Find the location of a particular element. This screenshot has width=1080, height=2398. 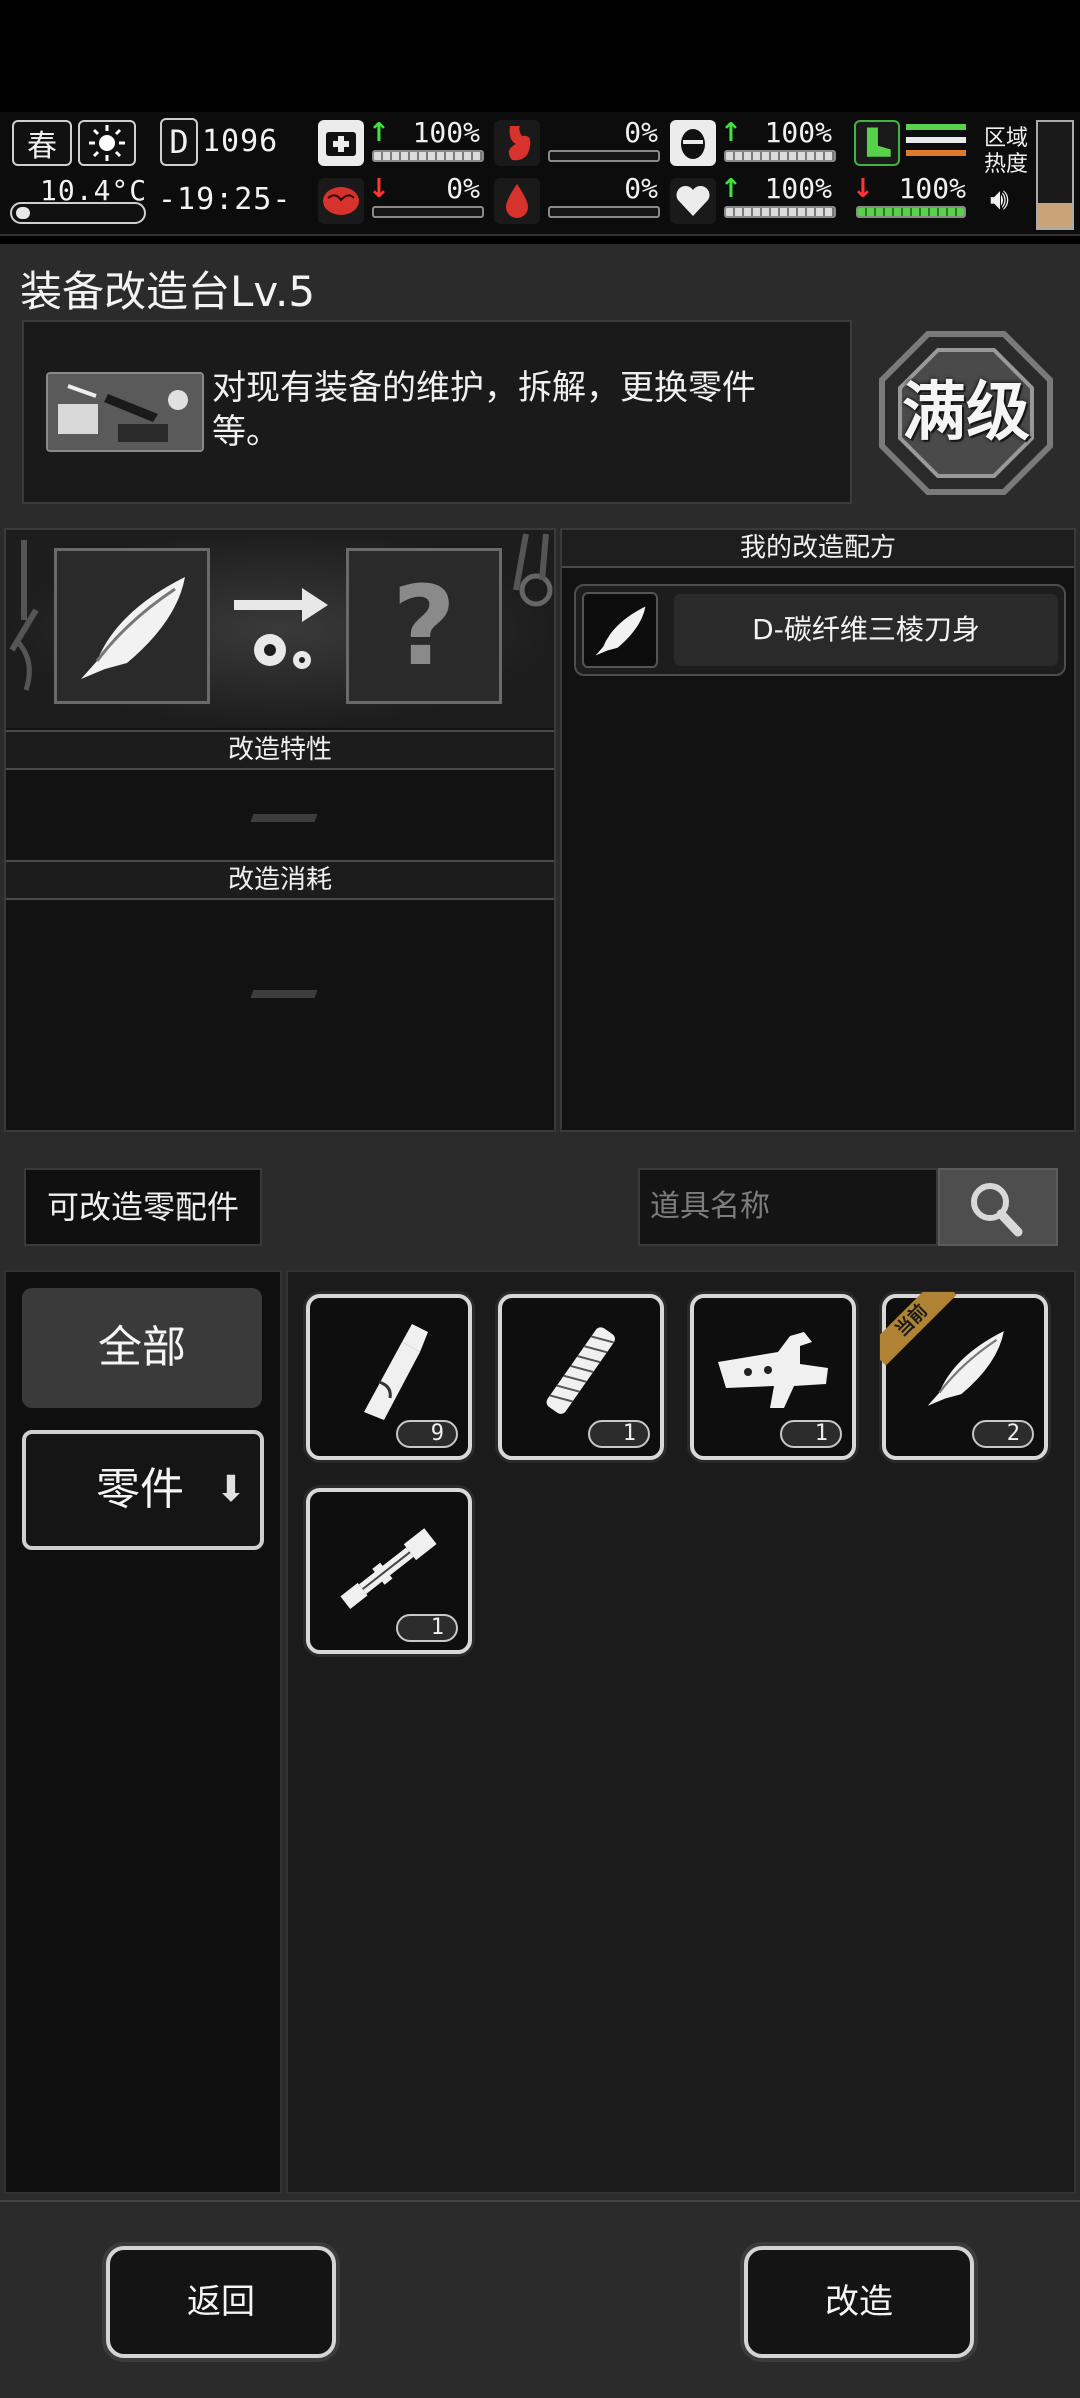

search-button is located at coordinates (998, 1207).